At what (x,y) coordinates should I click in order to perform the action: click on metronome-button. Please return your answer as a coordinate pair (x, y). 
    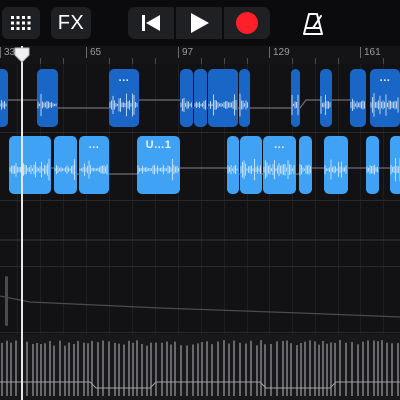
    Looking at the image, I should click on (313, 24).